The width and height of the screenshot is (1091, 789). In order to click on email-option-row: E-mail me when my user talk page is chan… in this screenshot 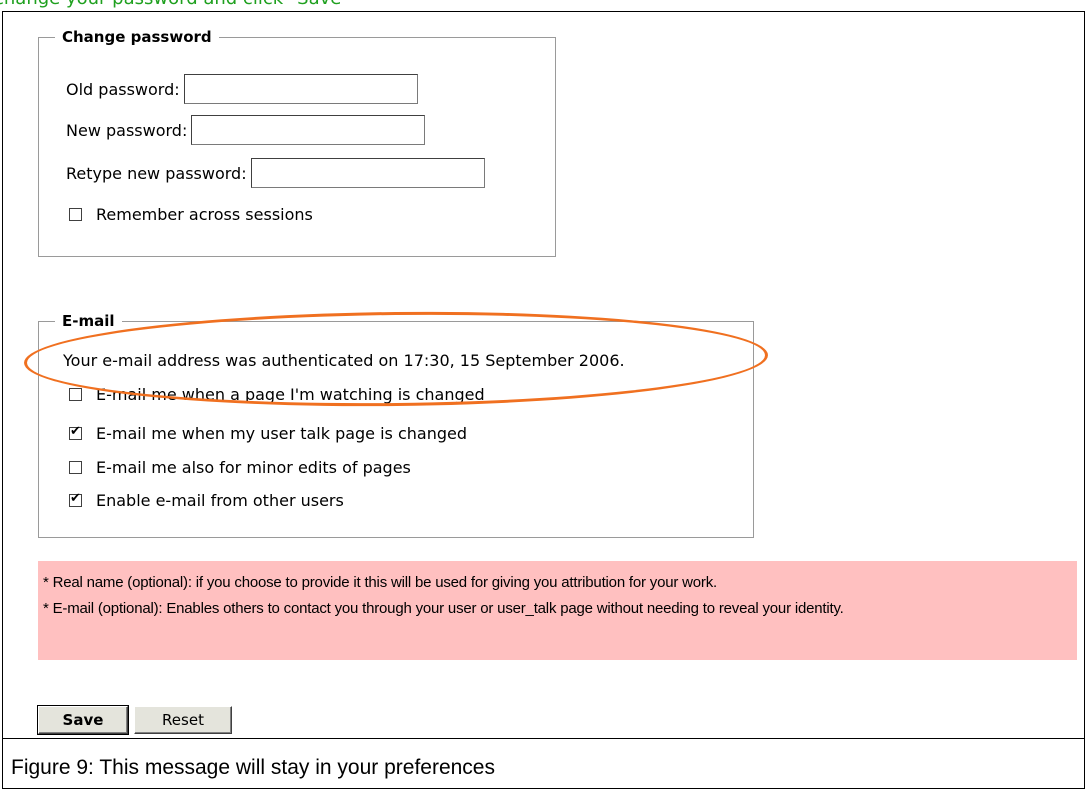, I will do `click(268, 433)`.